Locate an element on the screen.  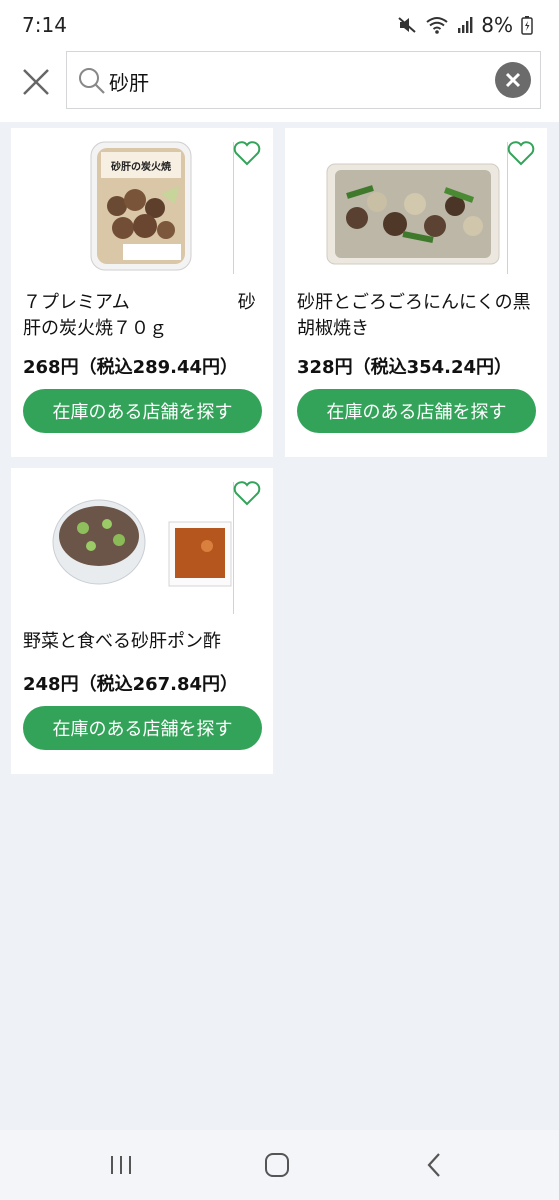
product-price: 328円（税込354.24円） is located at coordinates (405, 367).